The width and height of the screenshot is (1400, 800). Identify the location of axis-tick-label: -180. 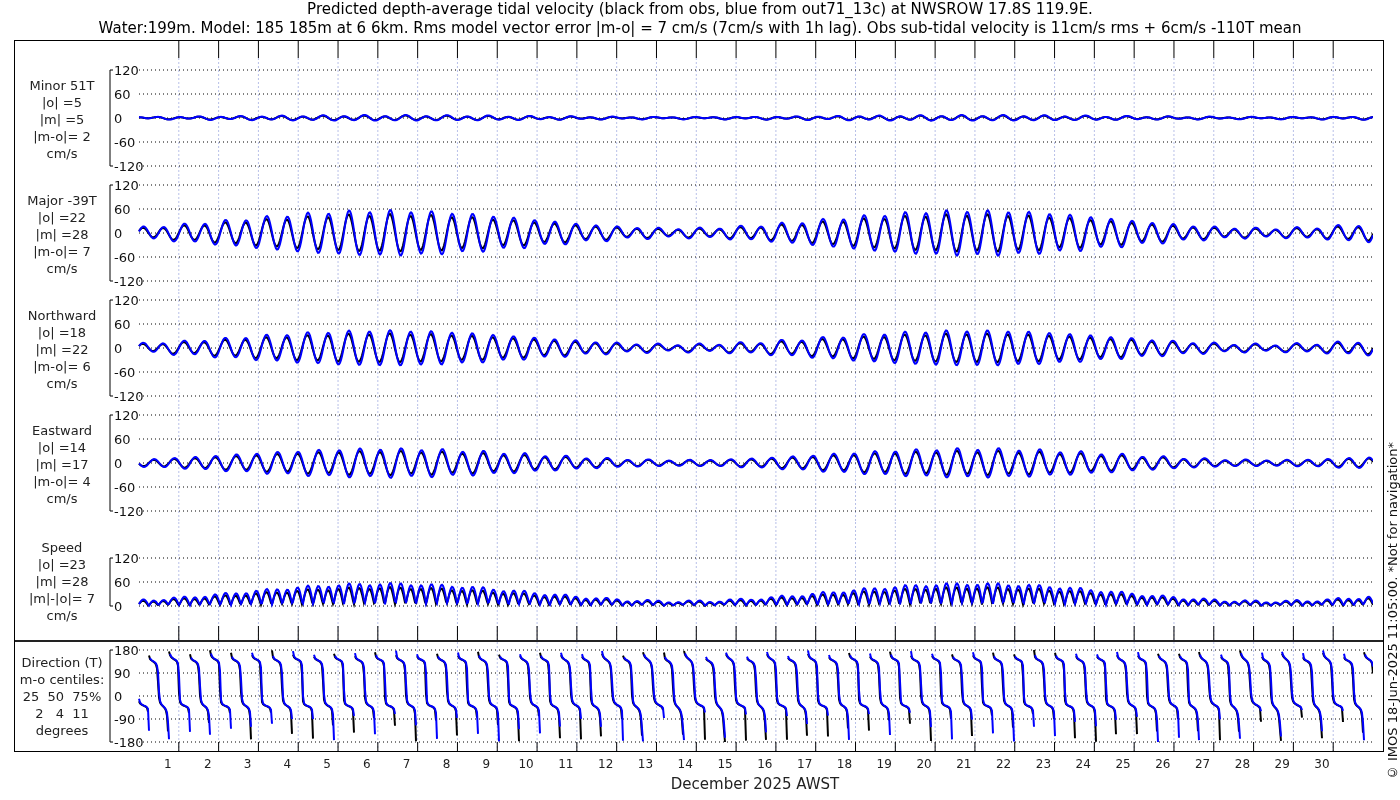
(129, 742).